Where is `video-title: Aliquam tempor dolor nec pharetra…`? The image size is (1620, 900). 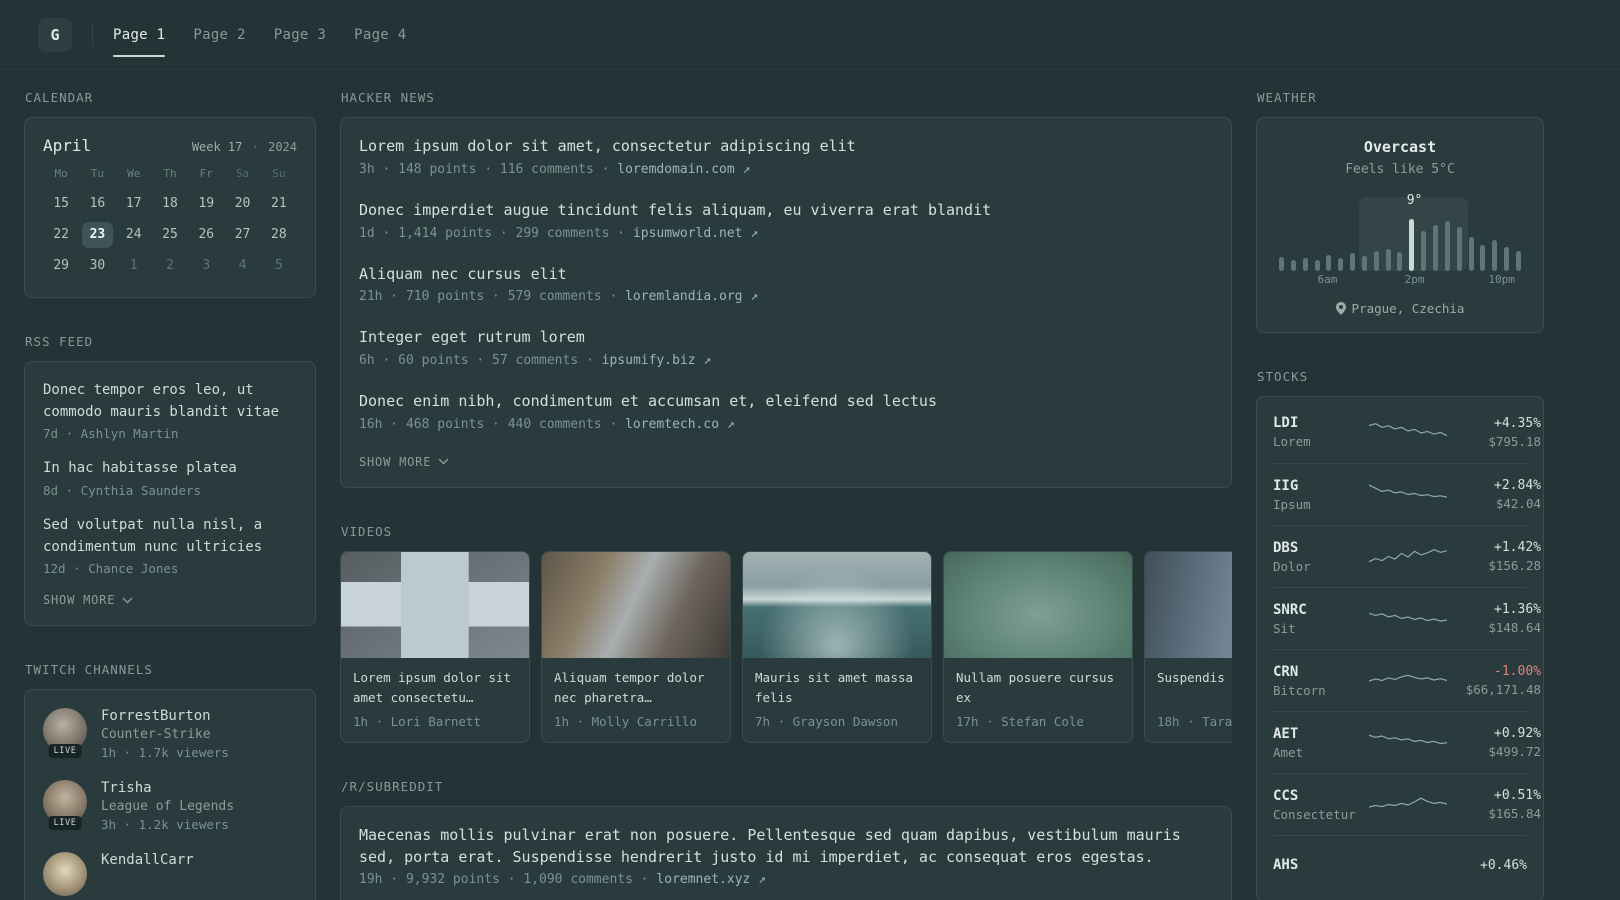
video-title: Aliquam tempor dolor nec pharetra… is located at coordinates (636, 688).